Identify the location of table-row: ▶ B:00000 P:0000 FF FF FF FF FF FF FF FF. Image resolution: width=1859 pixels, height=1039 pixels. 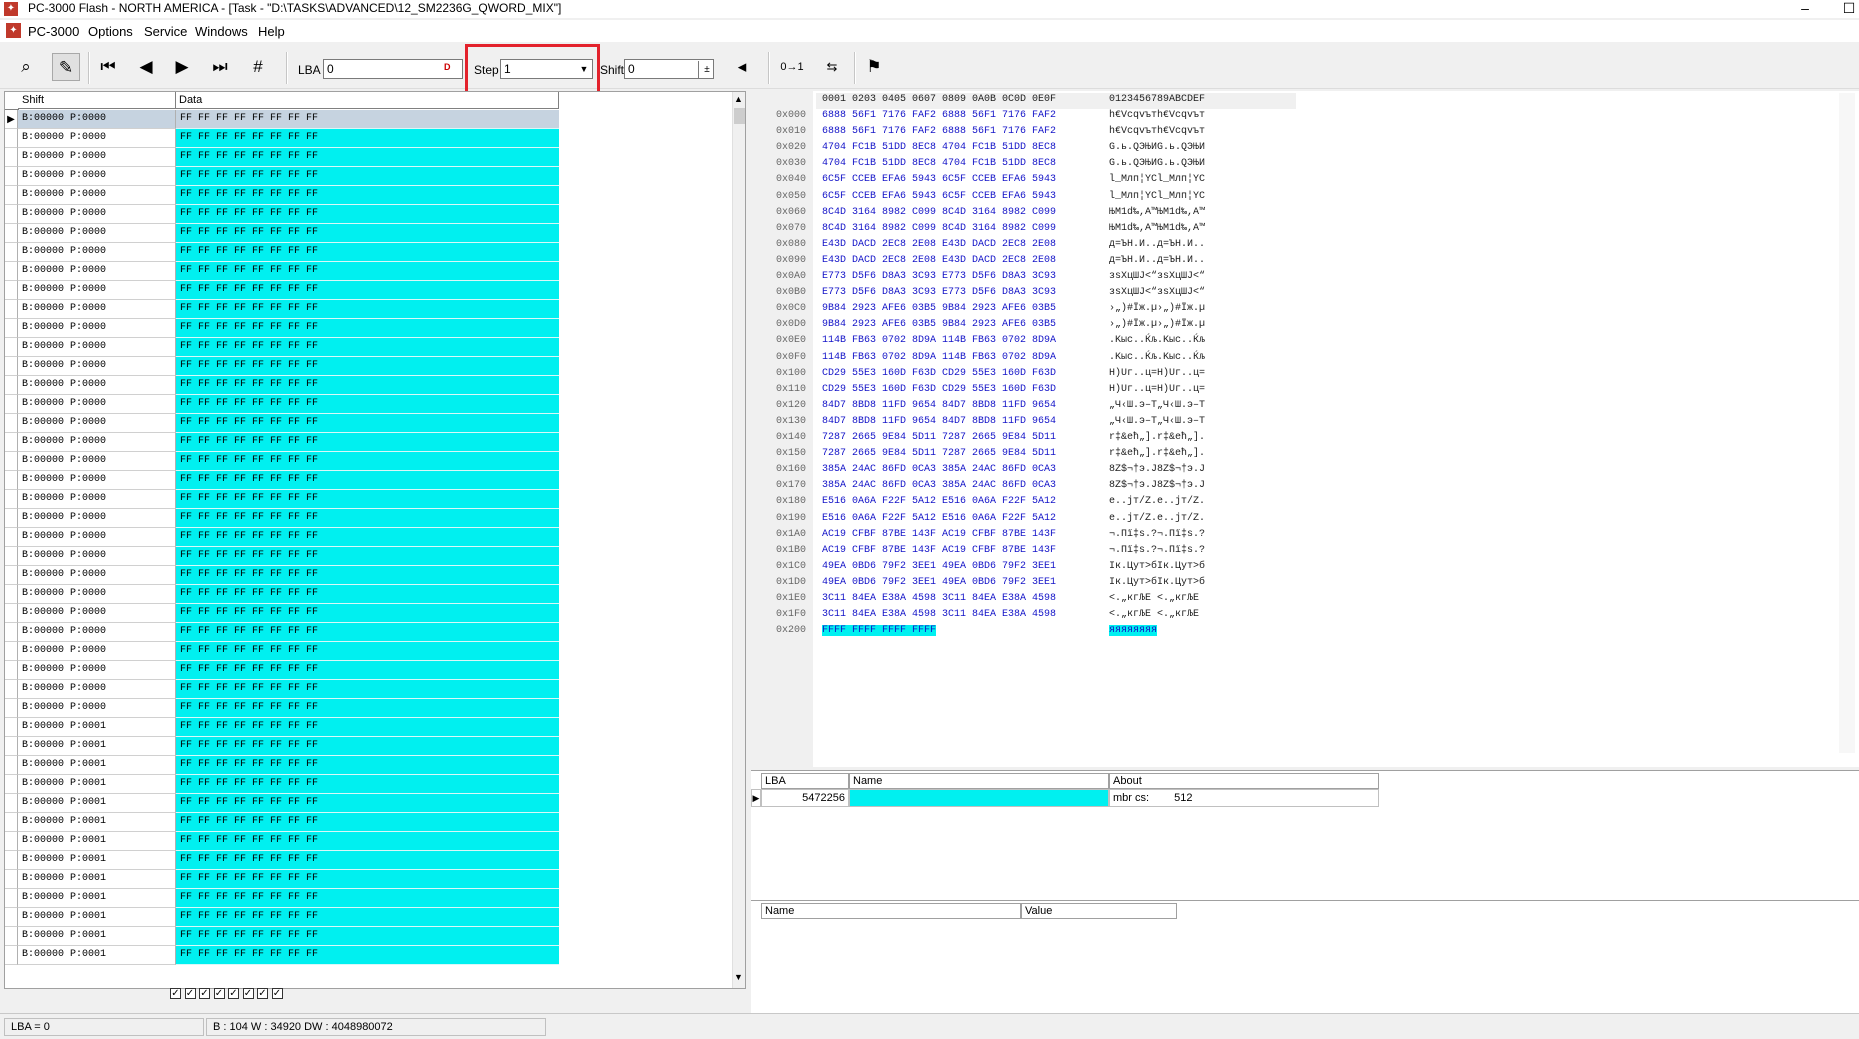
(282, 119).